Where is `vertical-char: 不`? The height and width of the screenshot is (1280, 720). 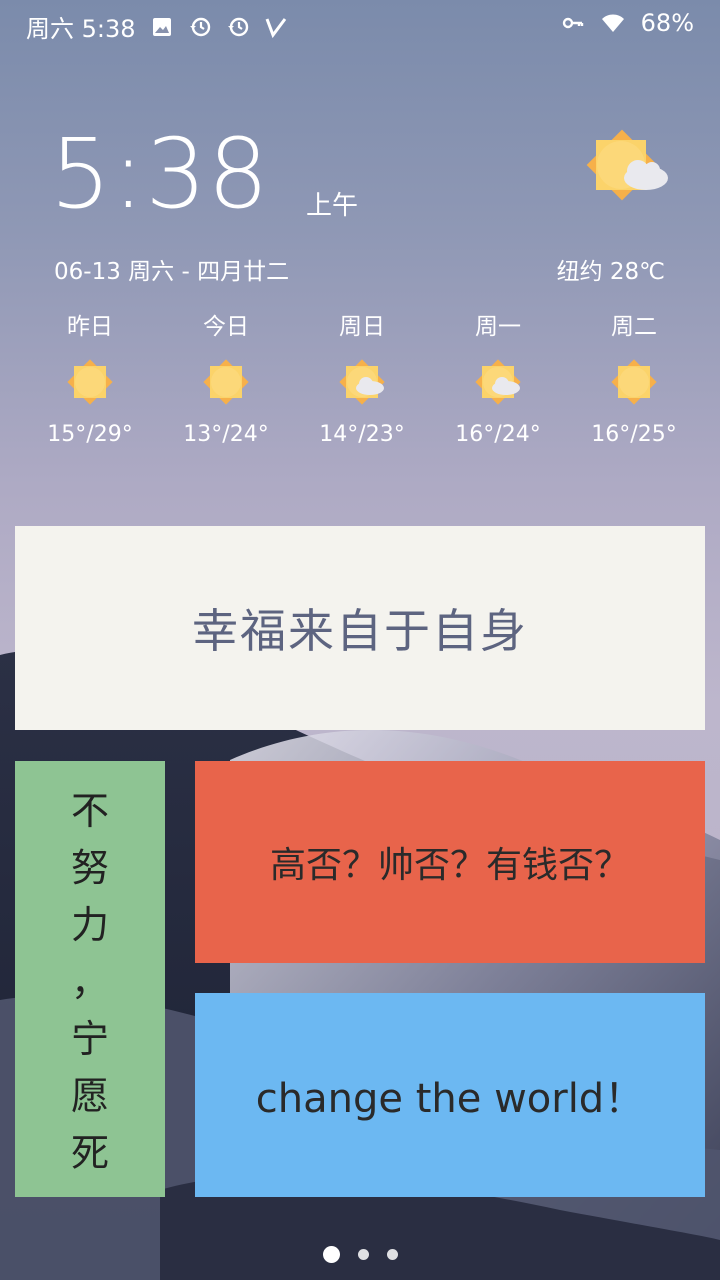 vertical-char: 不 is located at coordinates (89, 811).